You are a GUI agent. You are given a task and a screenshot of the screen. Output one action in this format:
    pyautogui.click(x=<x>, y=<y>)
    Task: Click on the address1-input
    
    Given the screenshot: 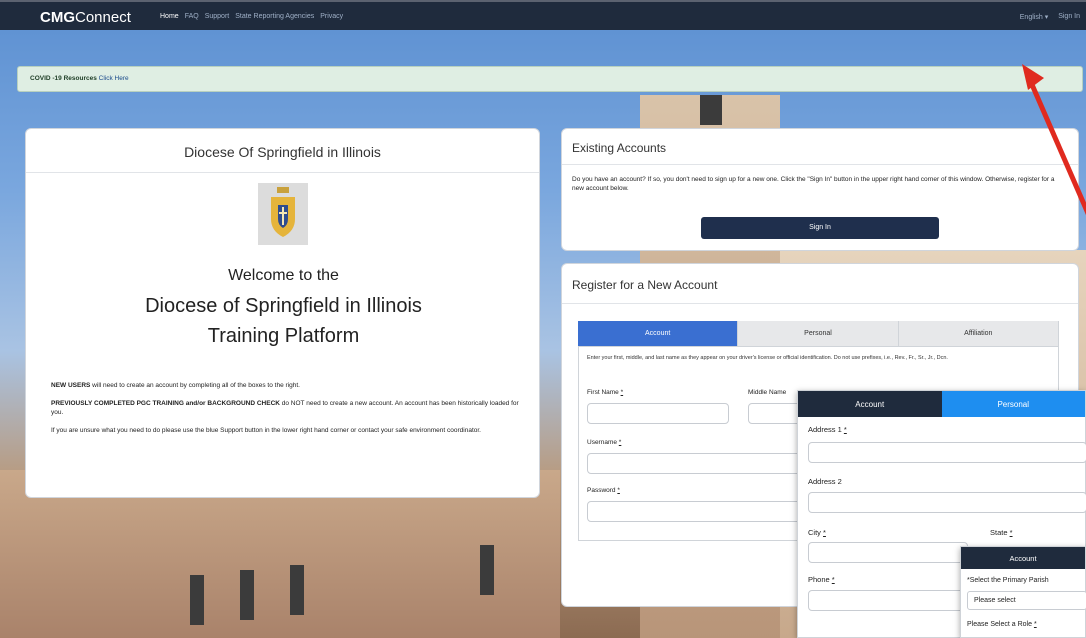 What is the action you would take?
    pyautogui.click(x=947, y=452)
    